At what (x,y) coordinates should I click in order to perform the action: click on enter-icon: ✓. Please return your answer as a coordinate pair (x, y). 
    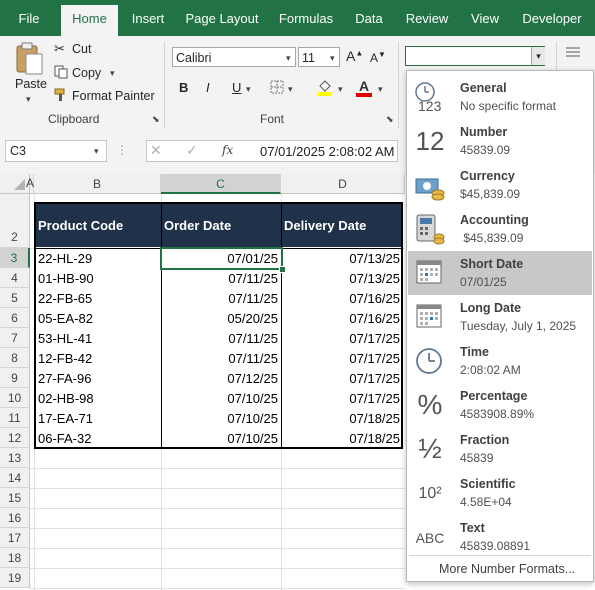
    Looking at the image, I should click on (192, 150).